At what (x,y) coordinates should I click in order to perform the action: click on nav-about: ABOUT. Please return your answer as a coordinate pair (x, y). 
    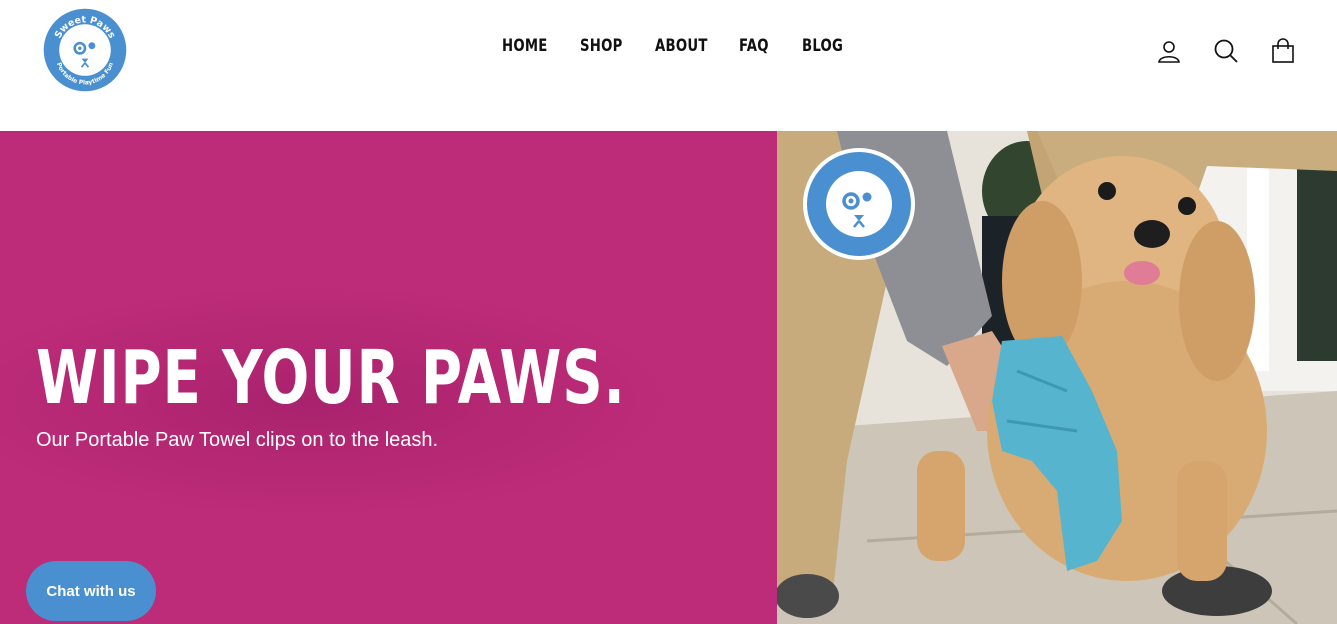
    Looking at the image, I should click on (681, 46).